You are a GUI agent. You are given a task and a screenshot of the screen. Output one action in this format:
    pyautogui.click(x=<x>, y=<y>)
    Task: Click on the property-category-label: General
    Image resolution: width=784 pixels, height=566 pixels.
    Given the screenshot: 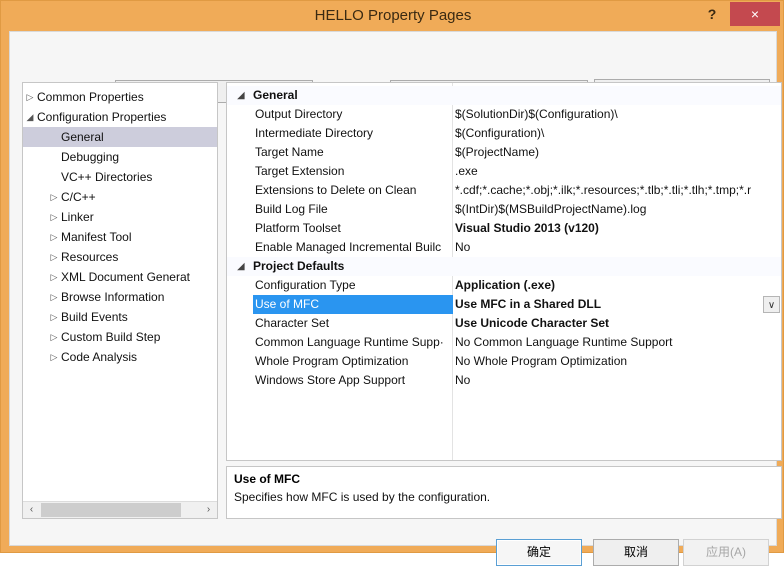 What is the action you would take?
    pyautogui.click(x=275, y=95)
    